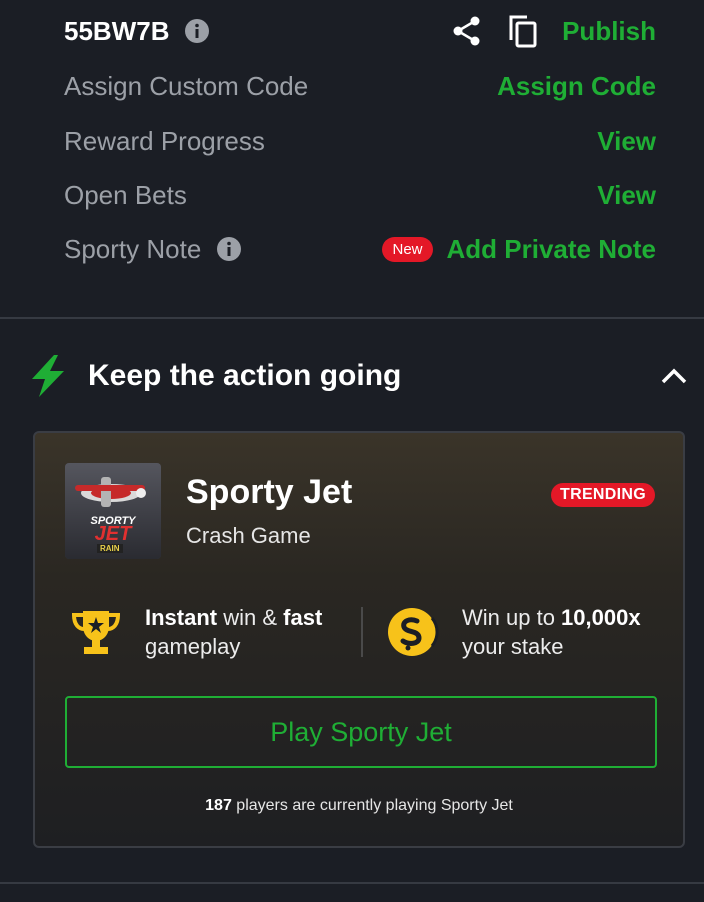 Image resolution: width=704 pixels, height=902 pixels. I want to click on trending-badge: TRENDING, so click(603, 495).